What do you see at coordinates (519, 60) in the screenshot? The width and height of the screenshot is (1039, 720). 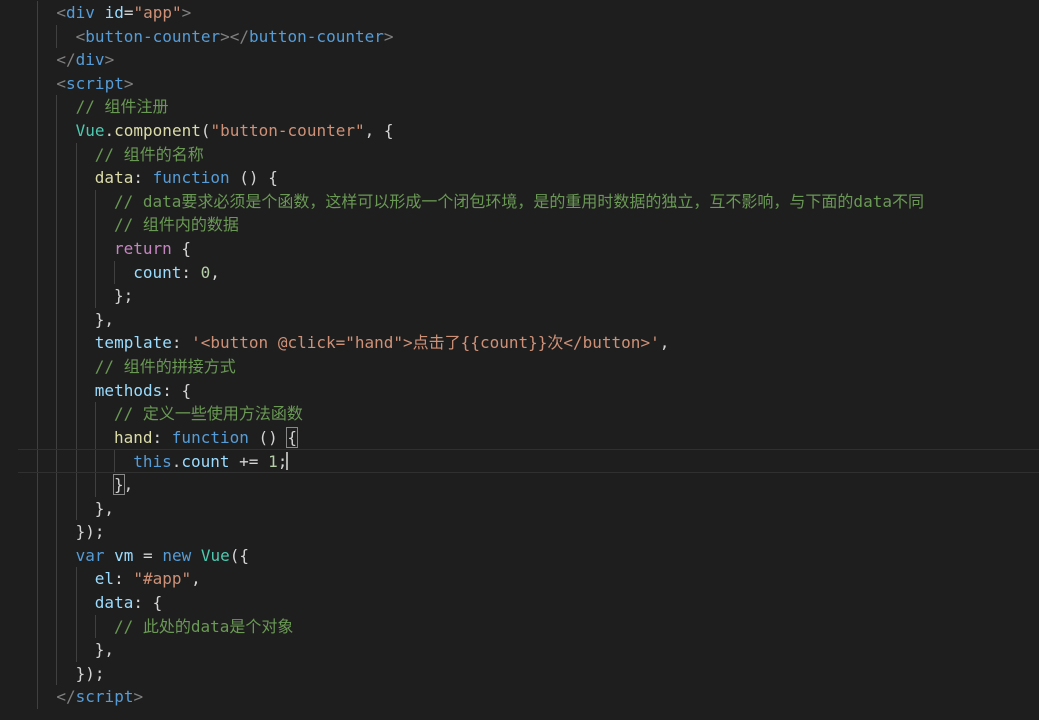 I see `code-line: </div>` at bounding box center [519, 60].